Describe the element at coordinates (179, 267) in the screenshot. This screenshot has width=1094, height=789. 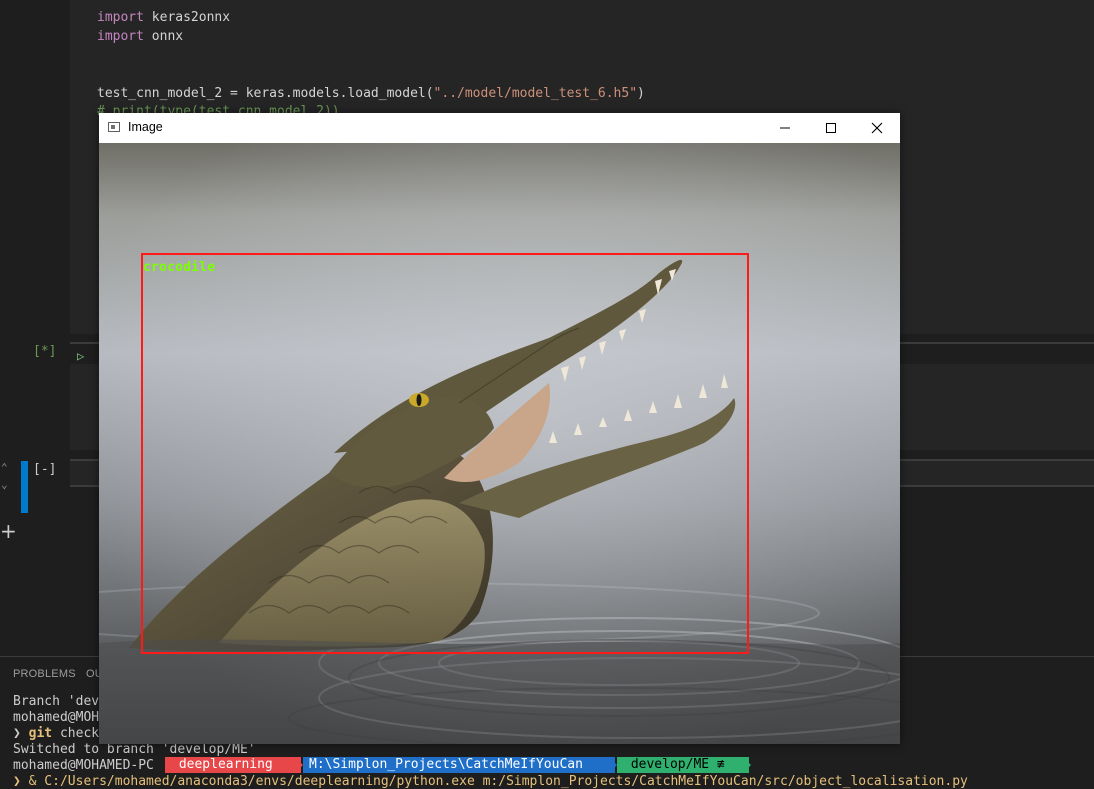
I see `detection-label: crocodile` at that location.